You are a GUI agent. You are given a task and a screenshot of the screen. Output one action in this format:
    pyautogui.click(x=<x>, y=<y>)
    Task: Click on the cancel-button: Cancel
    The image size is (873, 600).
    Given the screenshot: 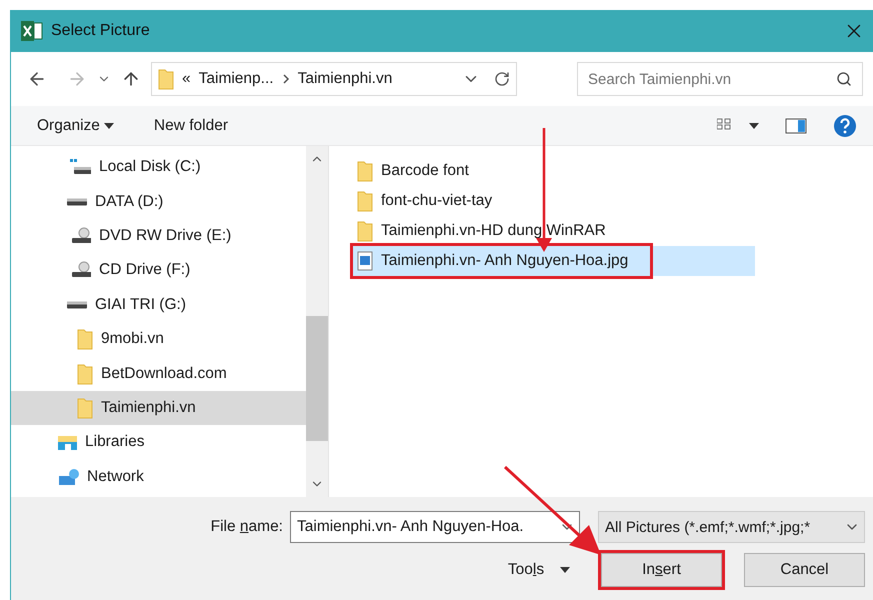 What is the action you would take?
    pyautogui.click(x=804, y=570)
    